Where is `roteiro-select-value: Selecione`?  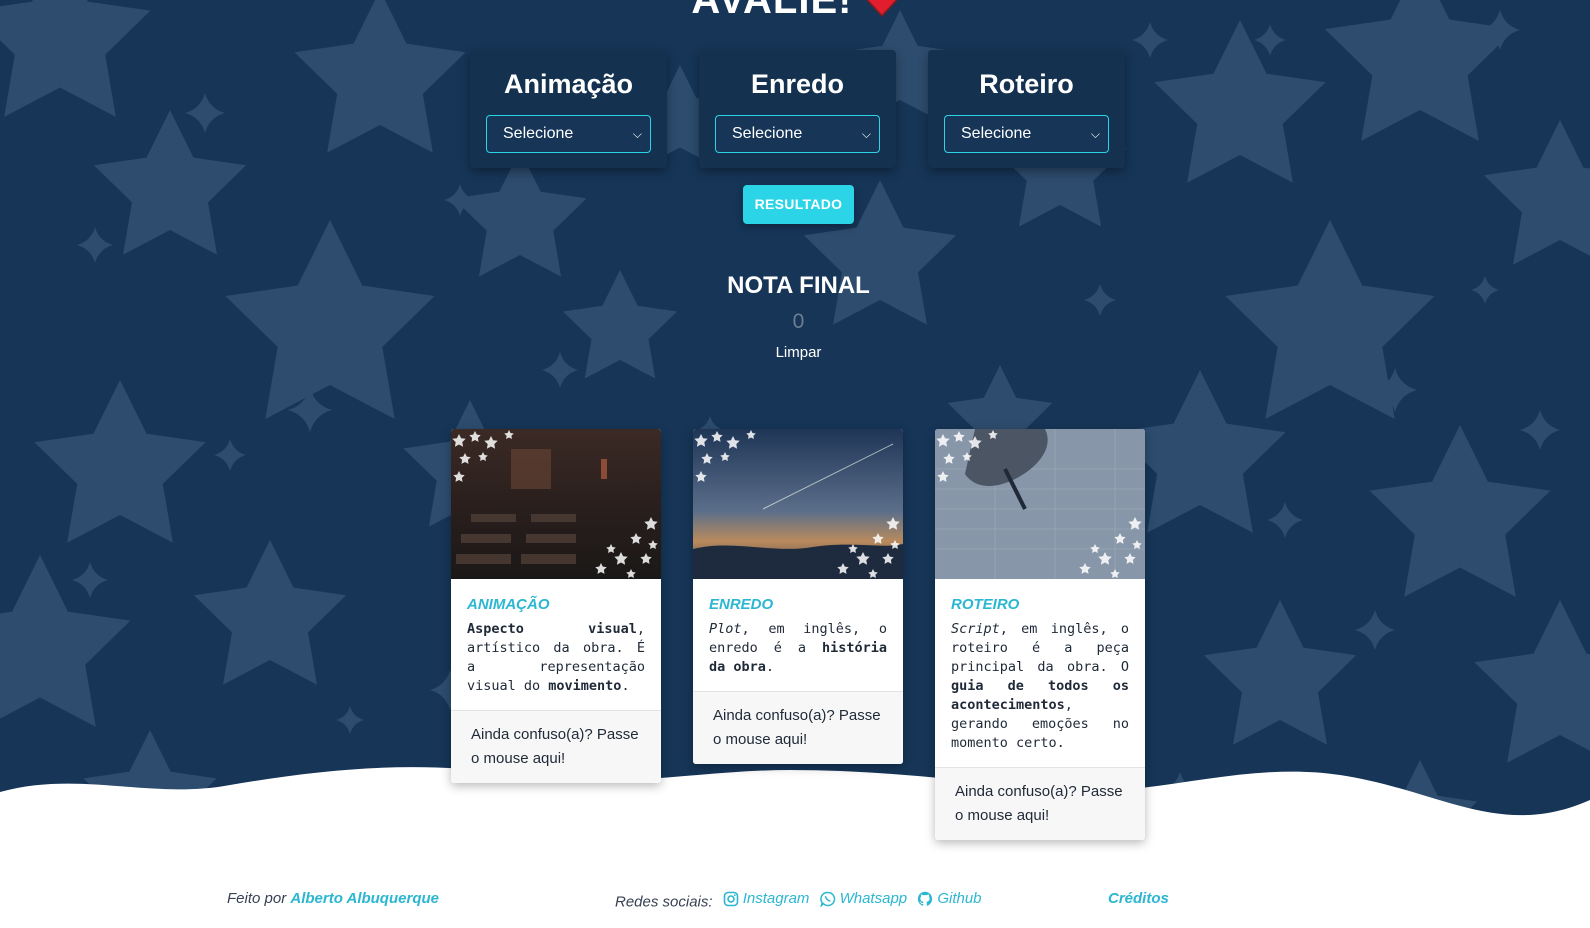
roteiro-select-value: Selecione is located at coordinates (996, 133).